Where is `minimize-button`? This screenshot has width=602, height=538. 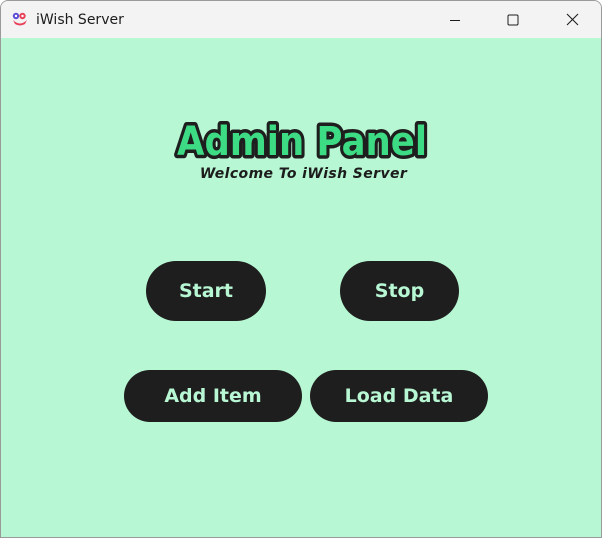 minimize-button is located at coordinates (455, 19).